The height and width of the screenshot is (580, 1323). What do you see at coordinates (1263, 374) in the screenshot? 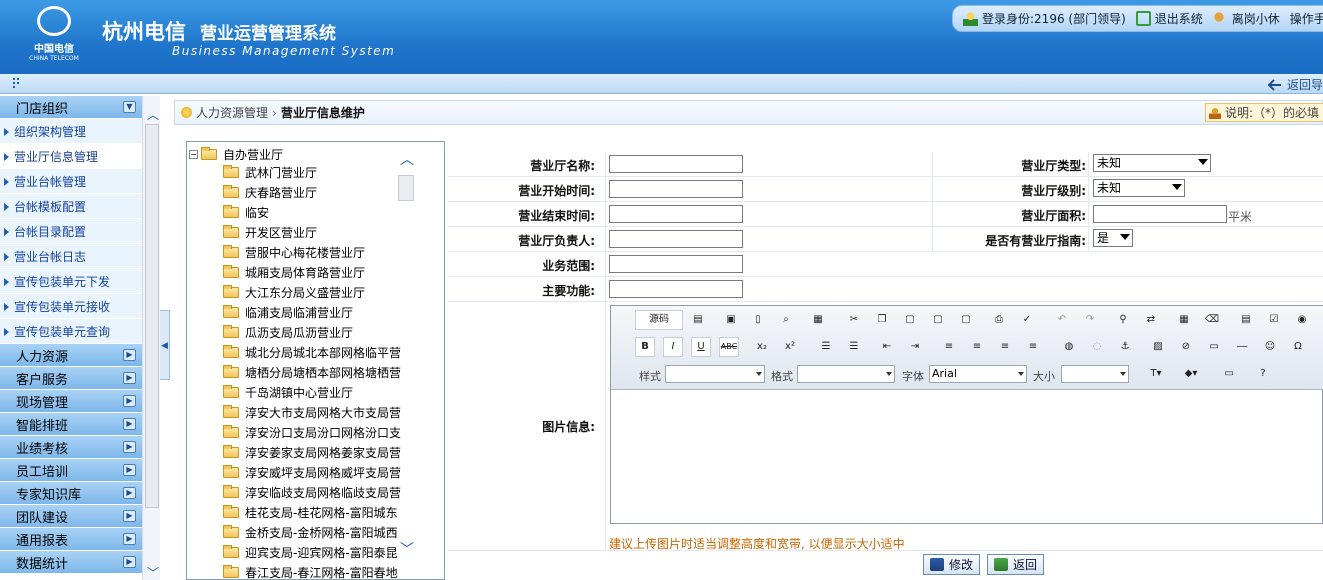
I see `help-icon: ?` at bounding box center [1263, 374].